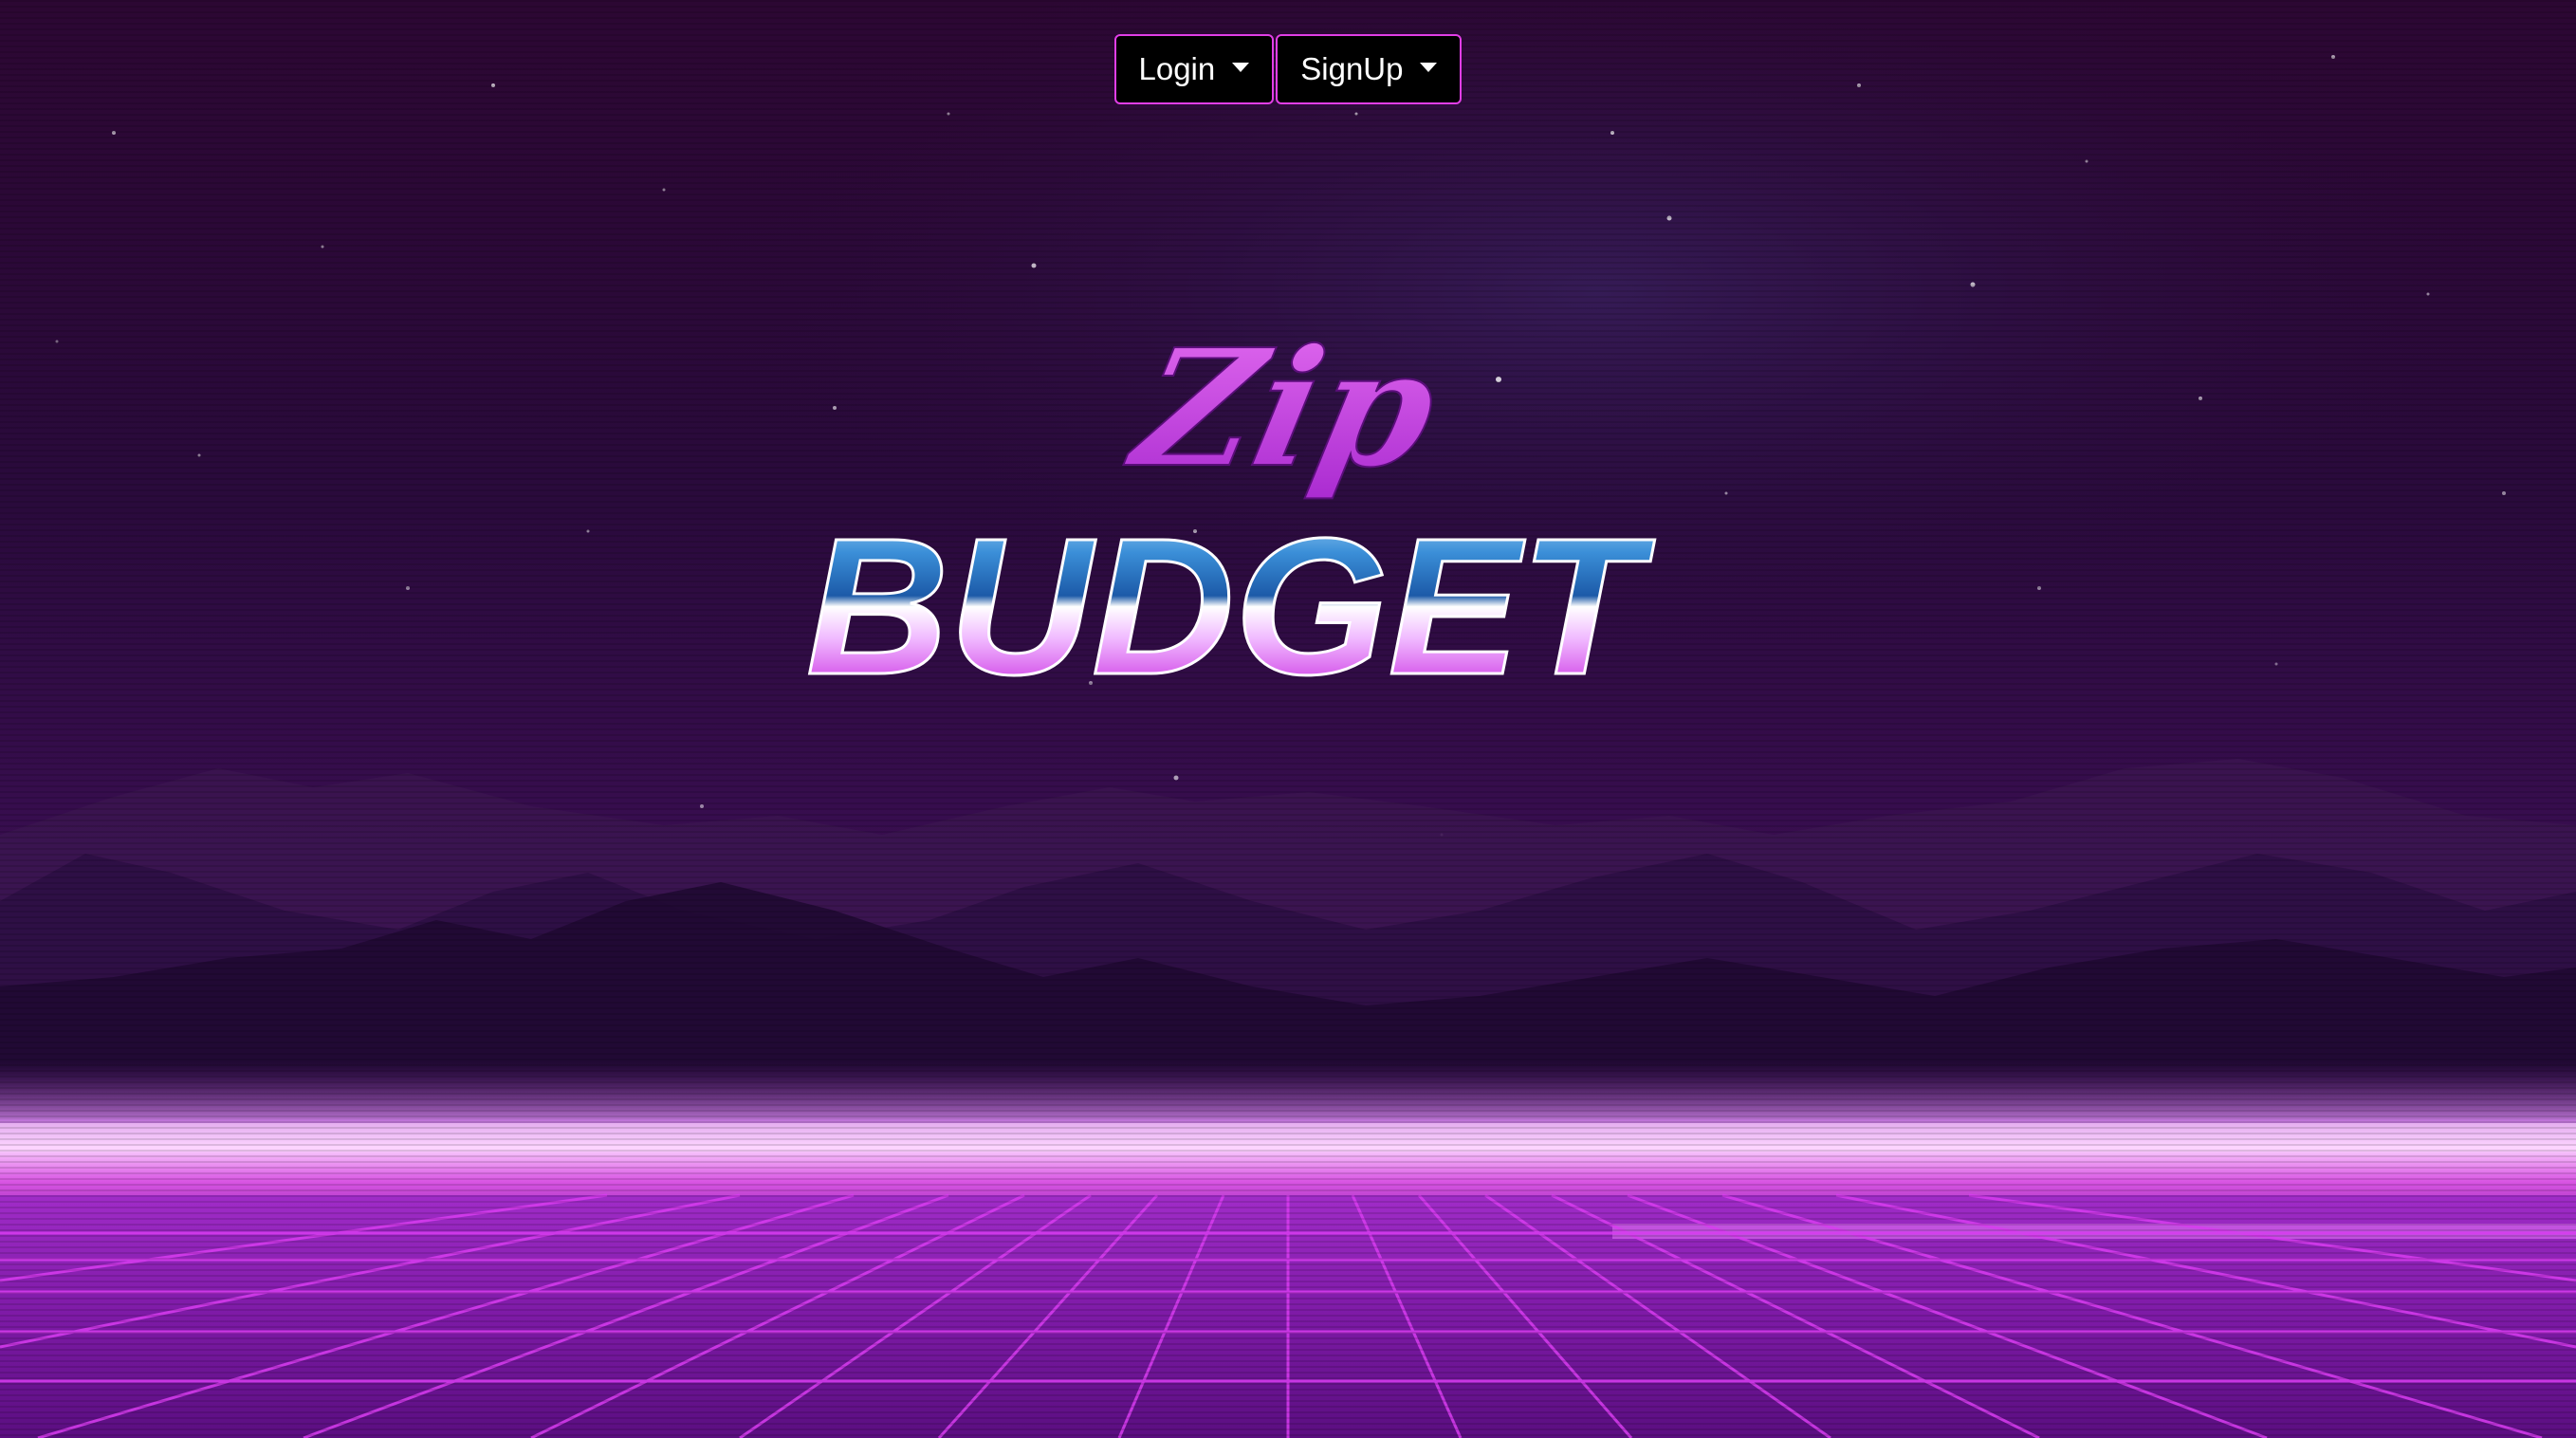 This screenshot has height=1438, width=2576. What do you see at coordinates (1352, 69) in the screenshot?
I see `signup-label: SignUp` at bounding box center [1352, 69].